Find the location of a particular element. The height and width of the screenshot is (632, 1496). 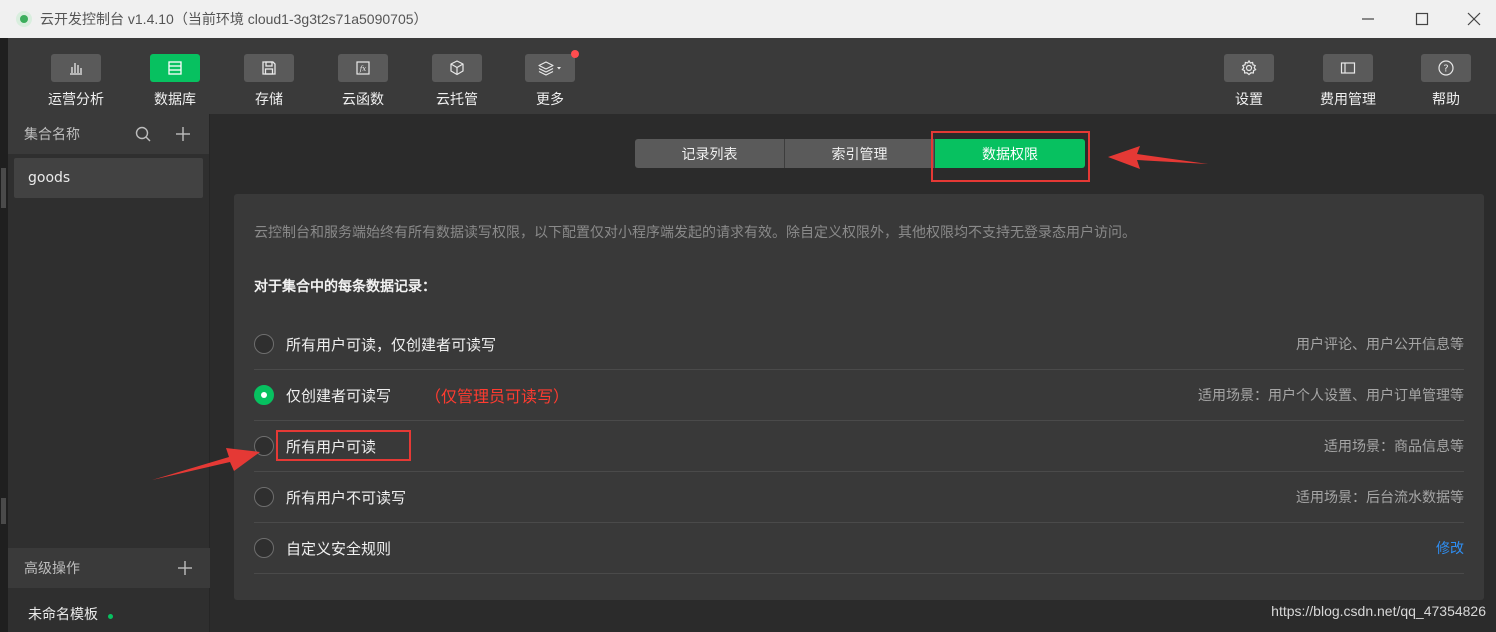

template-item: 未命名模板 is located at coordinates (70, 614).